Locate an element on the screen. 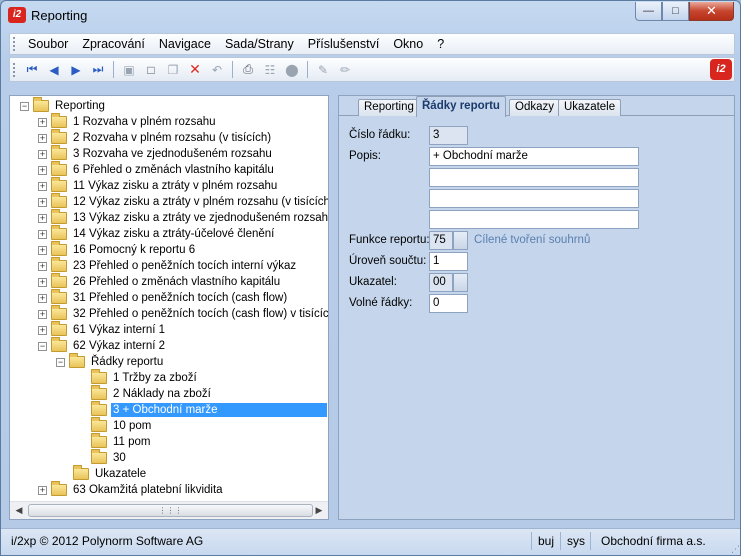 The height and width of the screenshot is (556, 741). stop-button: ⬤ is located at coordinates (292, 69).